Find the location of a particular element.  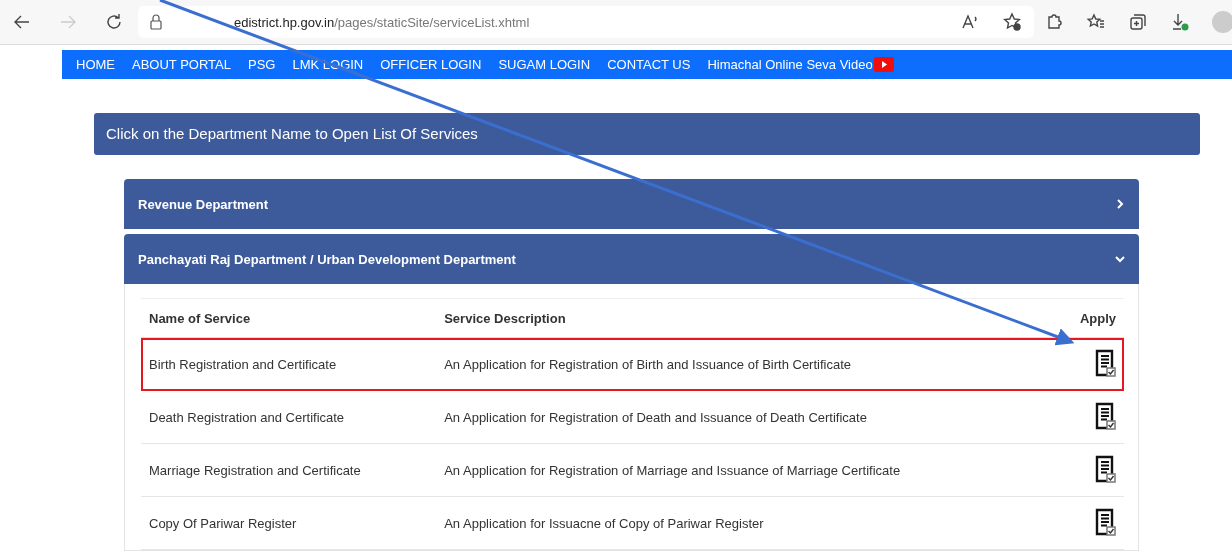

nav-link: PSG is located at coordinates (262, 64).